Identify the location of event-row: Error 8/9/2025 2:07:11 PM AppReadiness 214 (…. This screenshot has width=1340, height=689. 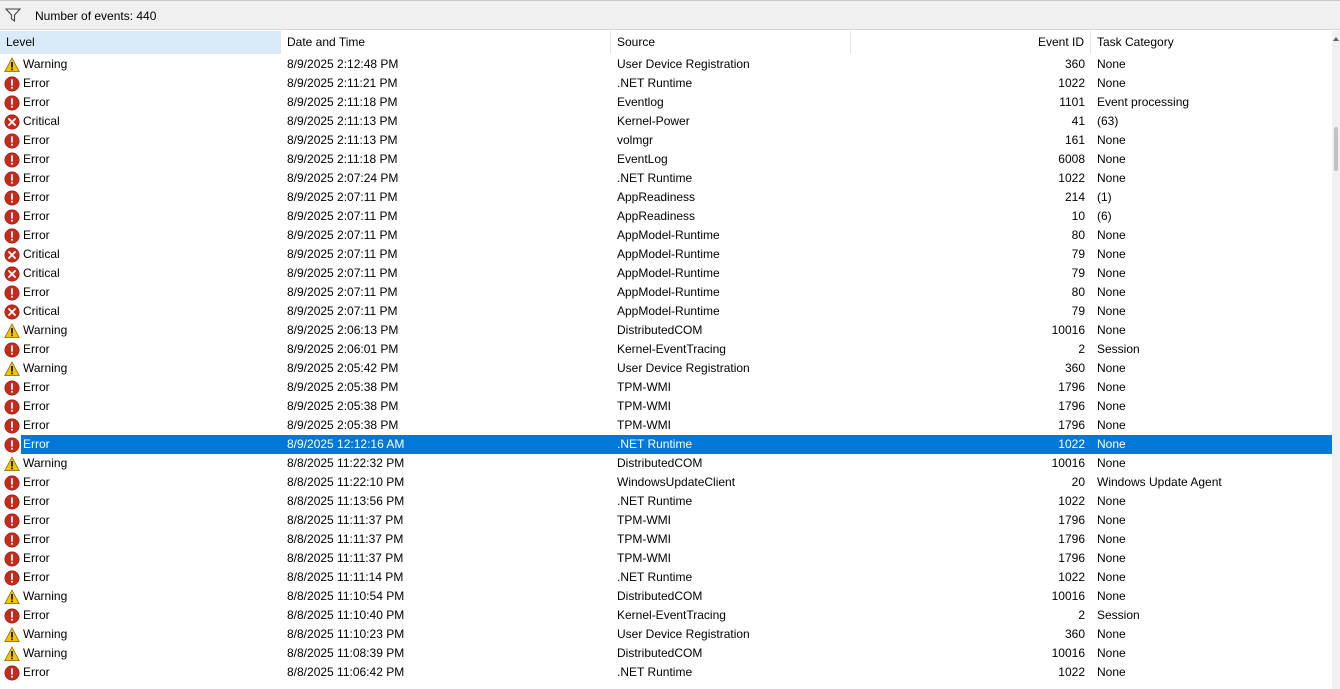
(666, 197).